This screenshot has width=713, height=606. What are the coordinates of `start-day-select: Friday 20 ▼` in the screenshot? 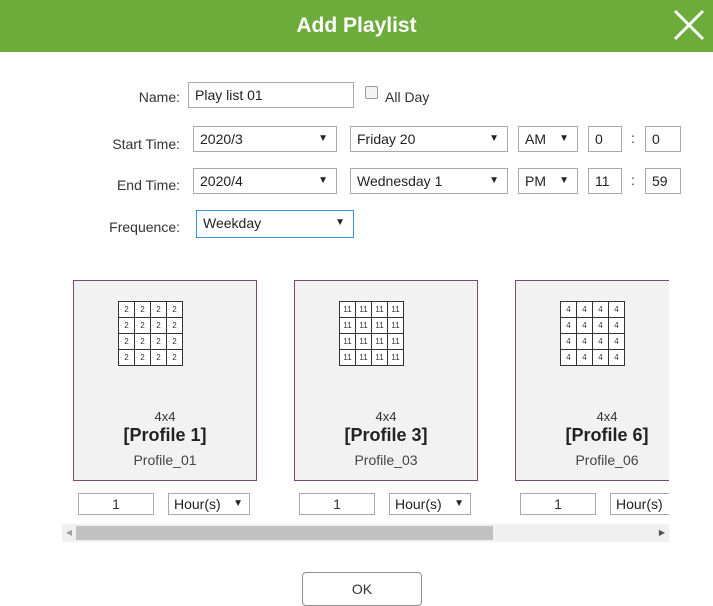 It's located at (429, 139).